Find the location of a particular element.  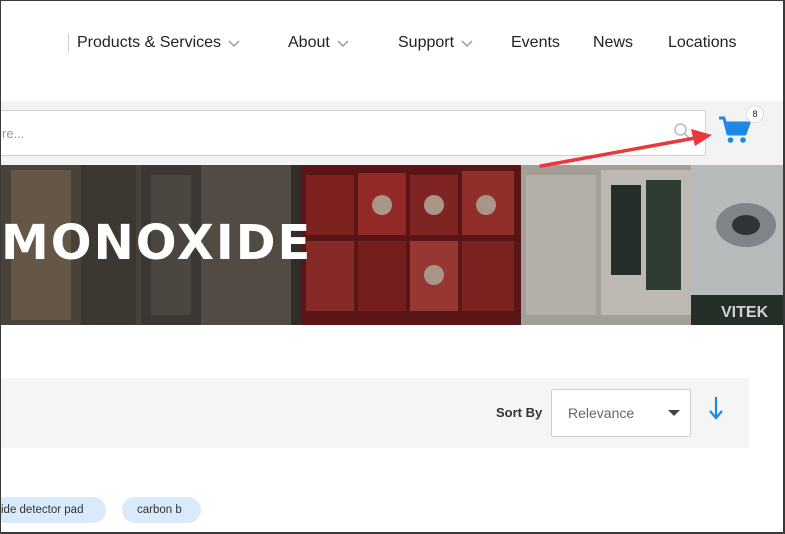

nav-item-about: About is located at coordinates (318, 43).